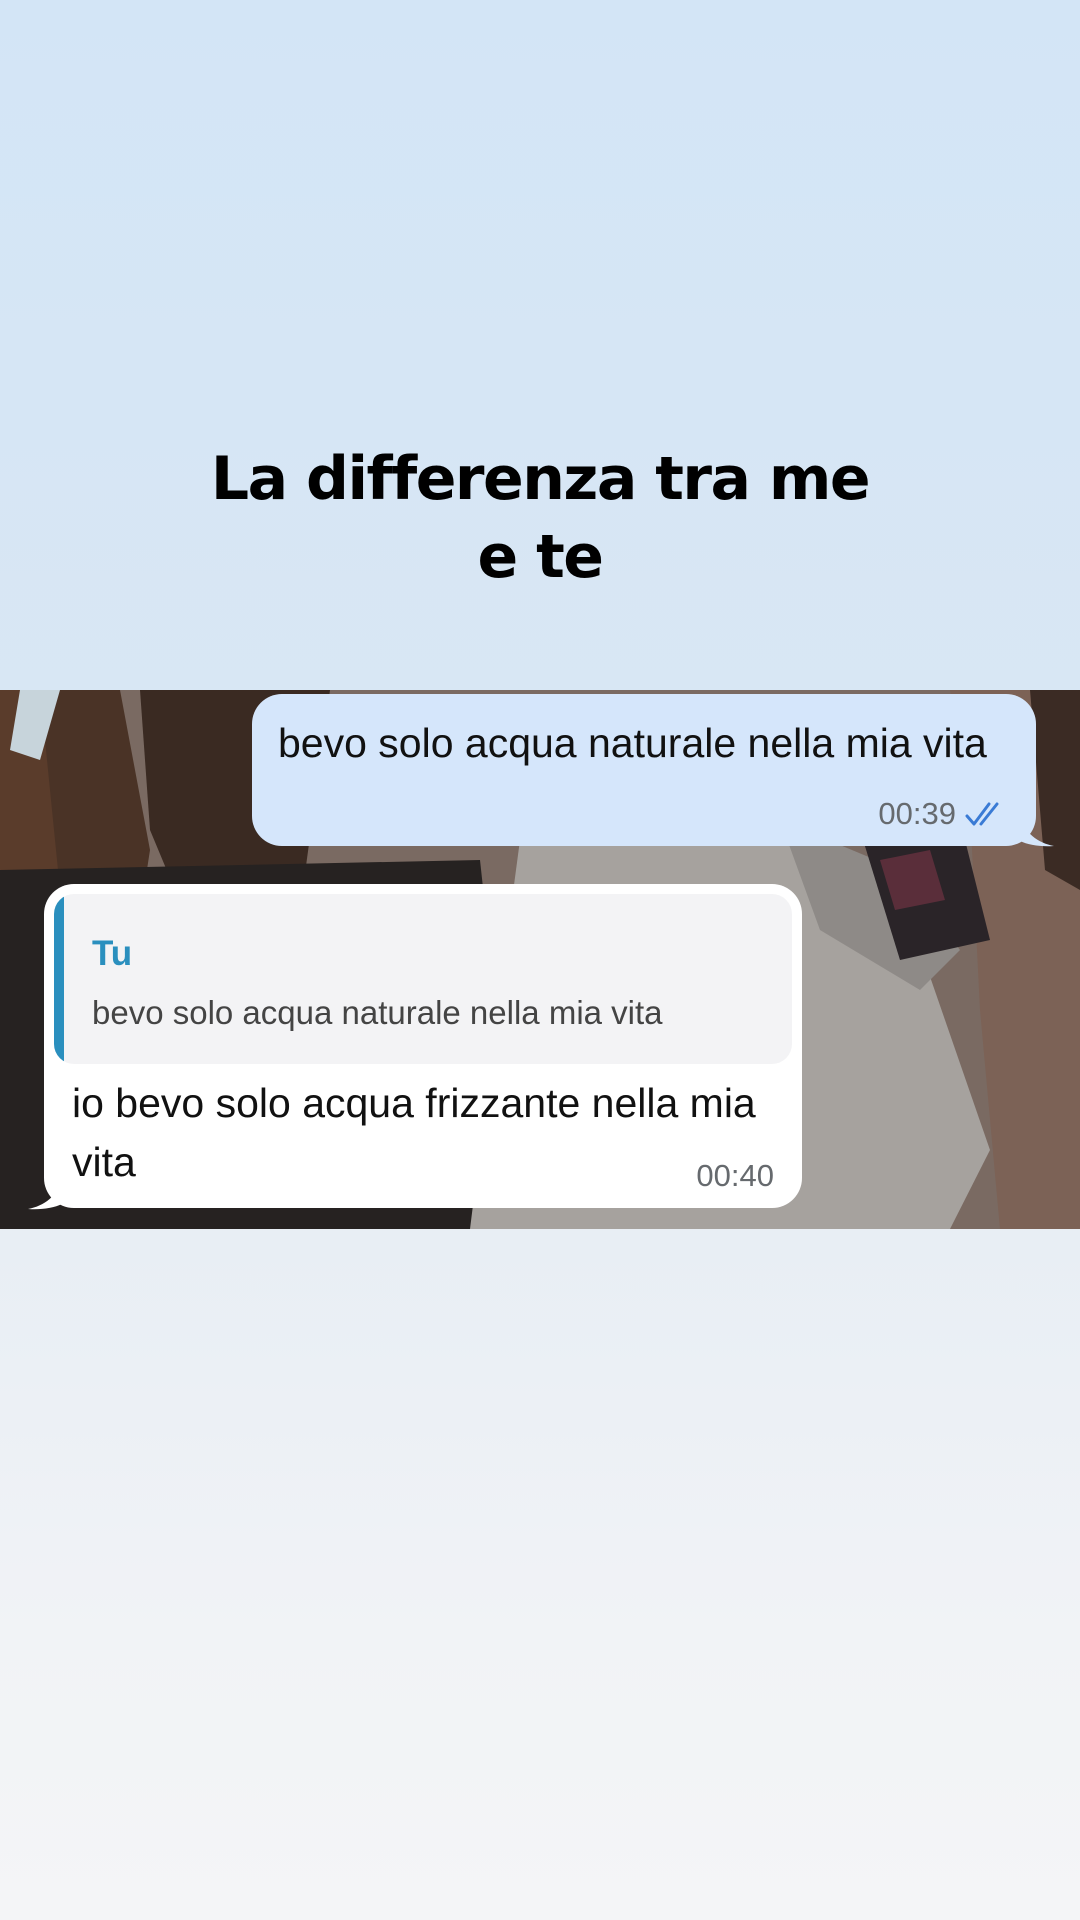 The width and height of the screenshot is (1080, 1920). What do you see at coordinates (982, 814) in the screenshot?
I see `double-check-read-icon` at bounding box center [982, 814].